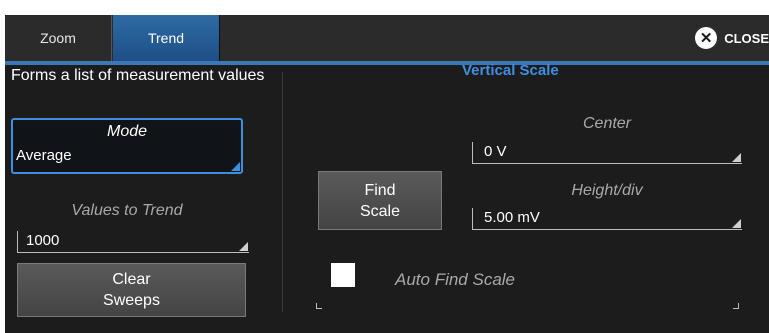  Describe the element at coordinates (510, 70) in the screenshot. I see `vertical-scale-title: Vertical Scale` at that location.